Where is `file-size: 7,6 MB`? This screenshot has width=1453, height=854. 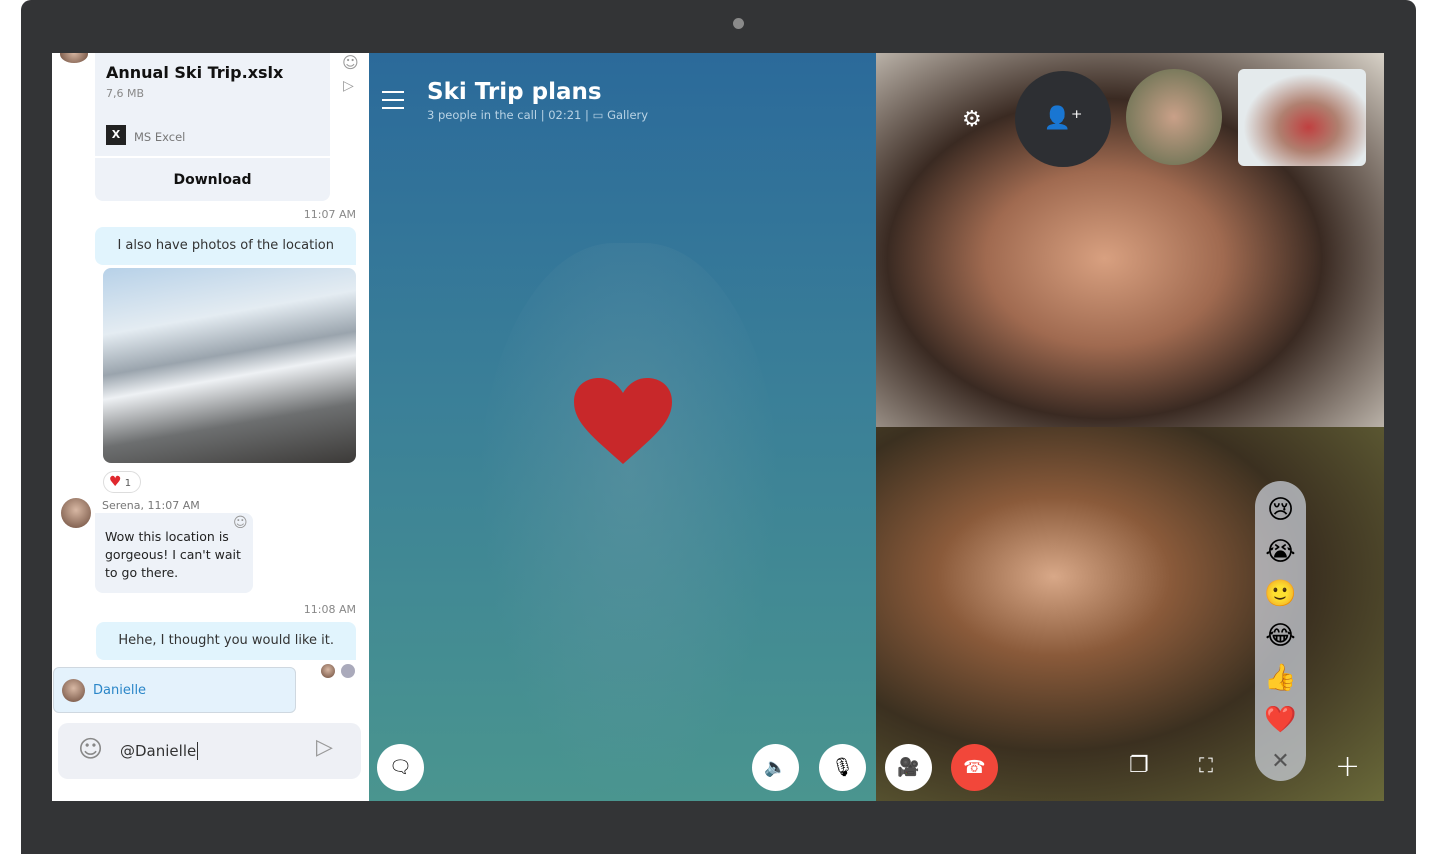
file-size: 7,6 MB is located at coordinates (125, 93).